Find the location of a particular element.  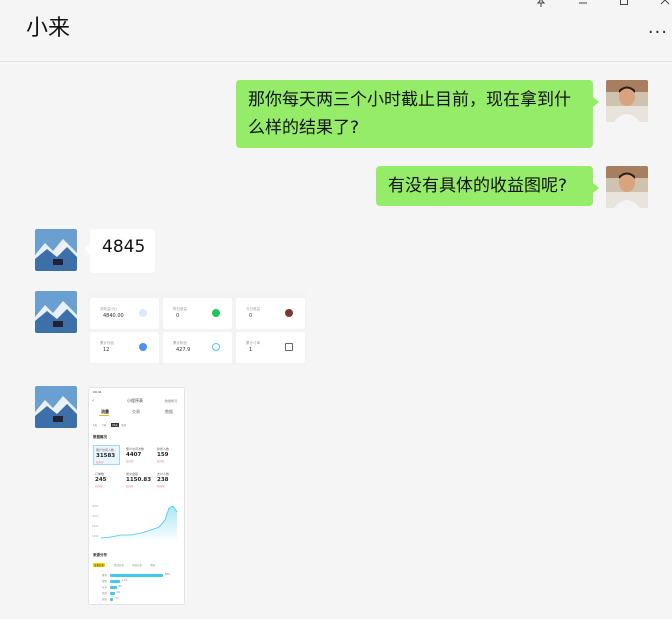

message-bubble-sent: 有没有具体的收益图呢? is located at coordinates (487, 186).